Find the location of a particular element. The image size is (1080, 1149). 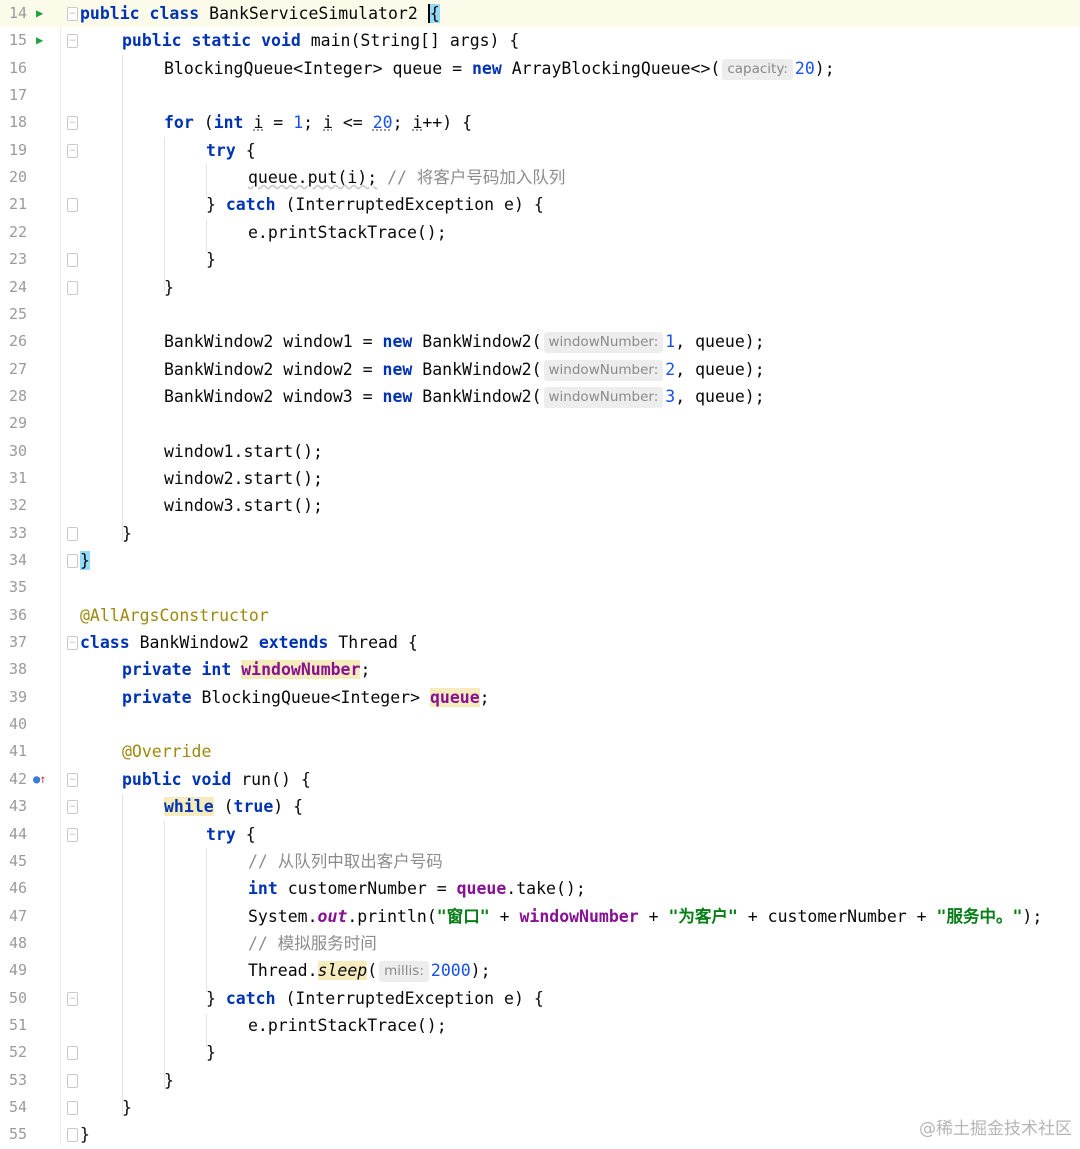

code-line: 24} is located at coordinates (540, 287).